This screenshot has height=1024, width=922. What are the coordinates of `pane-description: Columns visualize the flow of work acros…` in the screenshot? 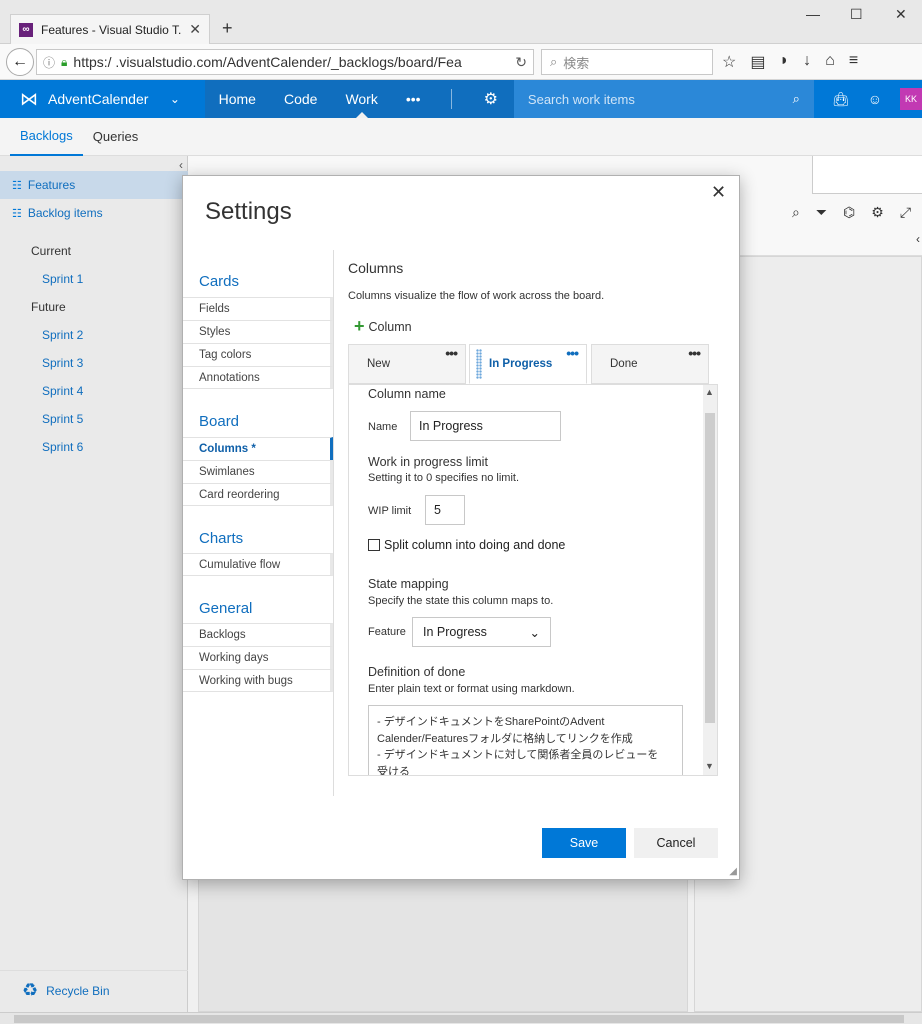 It's located at (476, 296).